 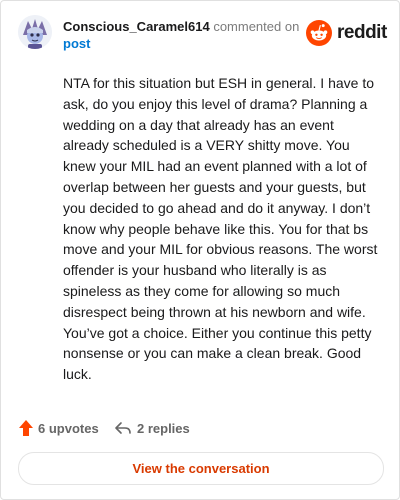 I want to click on reply-count: 2 replies, so click(x=163, y=428).